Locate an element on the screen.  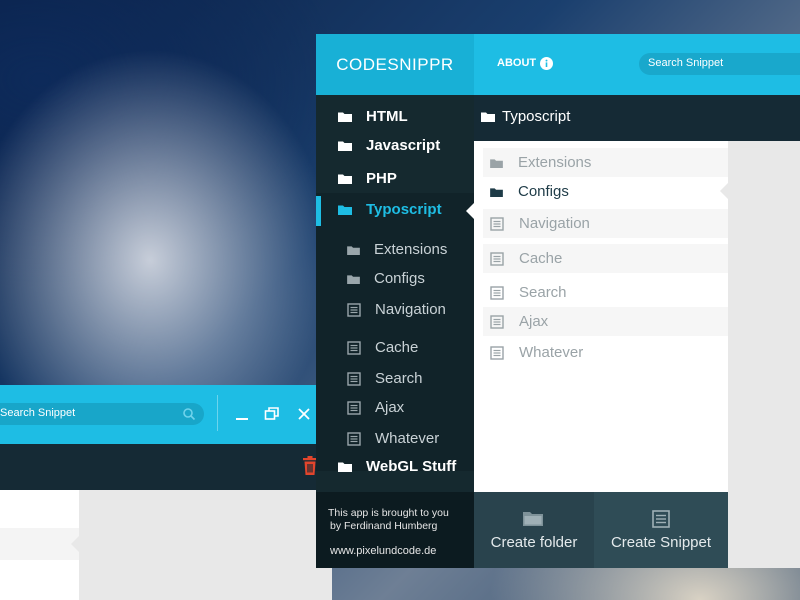
credits-link: www.pixelundcode.de is located at coordinates (383, 551).